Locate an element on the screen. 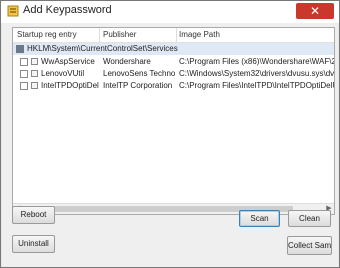 The image size is (340, 268). close-button: ✕ is located at coordinates (315, 11).